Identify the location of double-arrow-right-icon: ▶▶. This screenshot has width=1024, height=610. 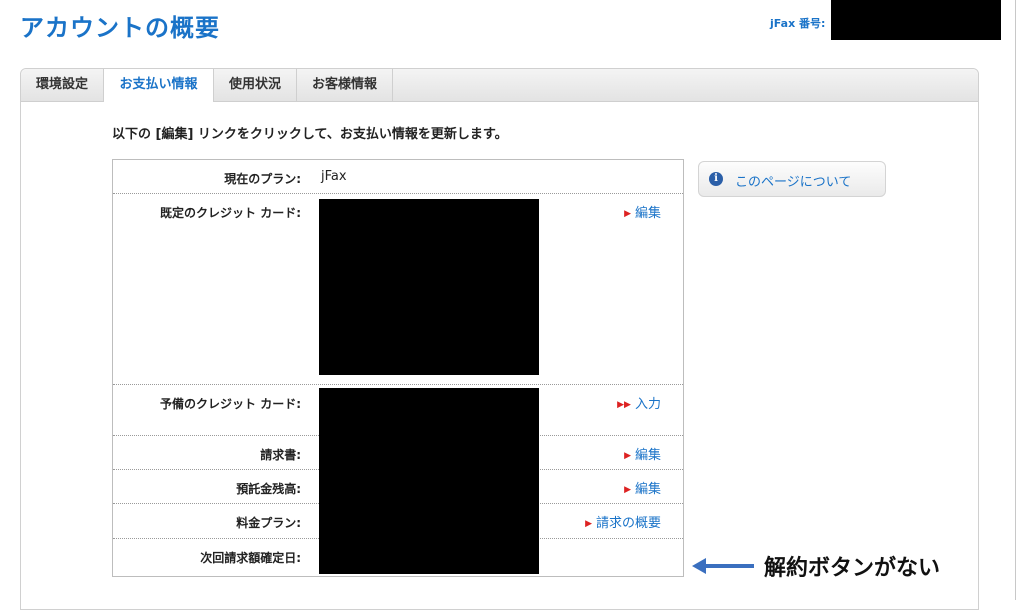
(624, 405).